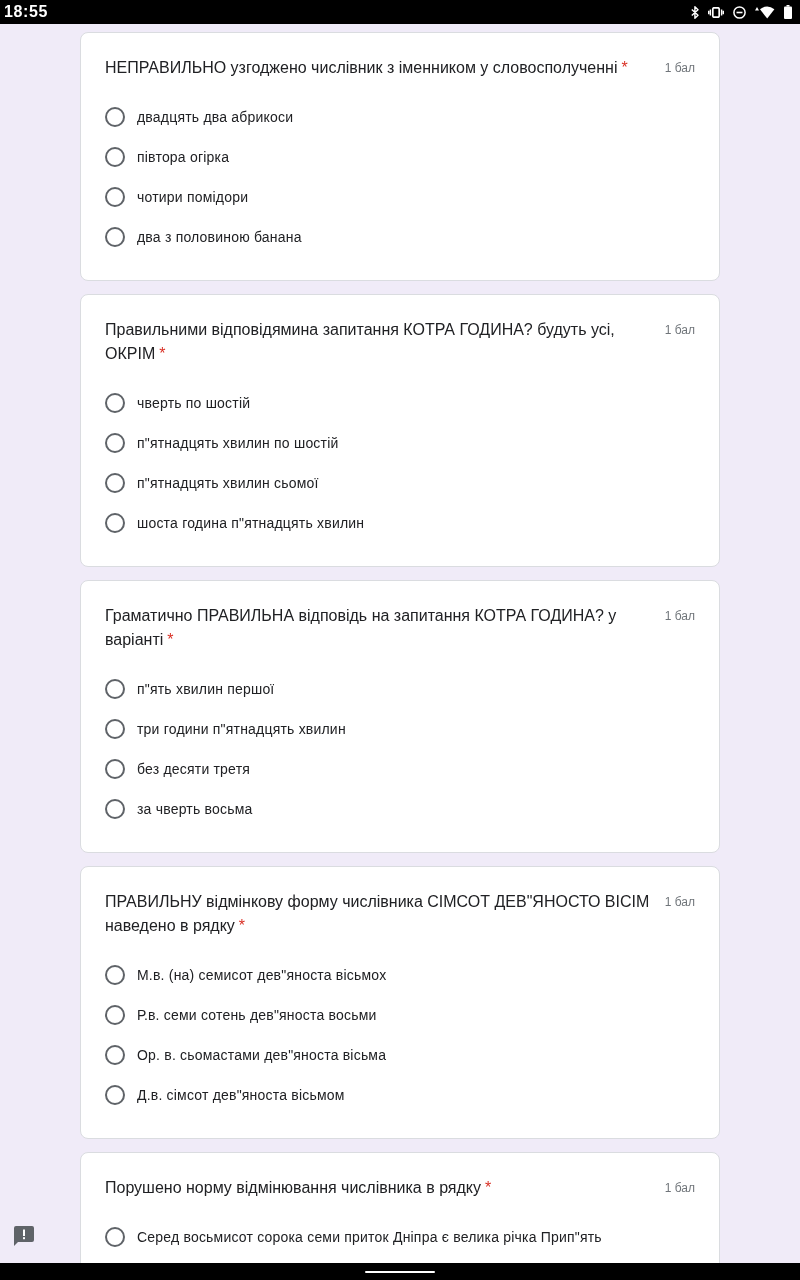  I want to click on option-label: півтора огірка, so click(183, 157).